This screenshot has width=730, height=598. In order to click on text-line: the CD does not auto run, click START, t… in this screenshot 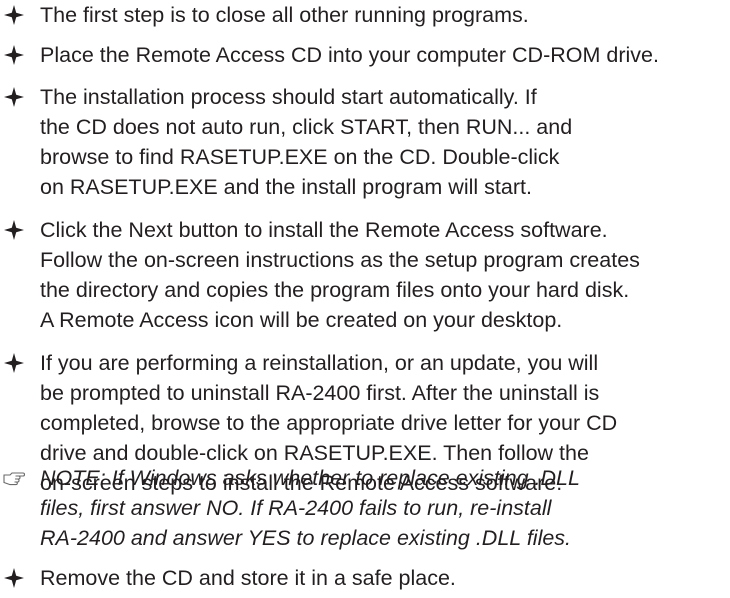, I will do `click(306, 127)`.